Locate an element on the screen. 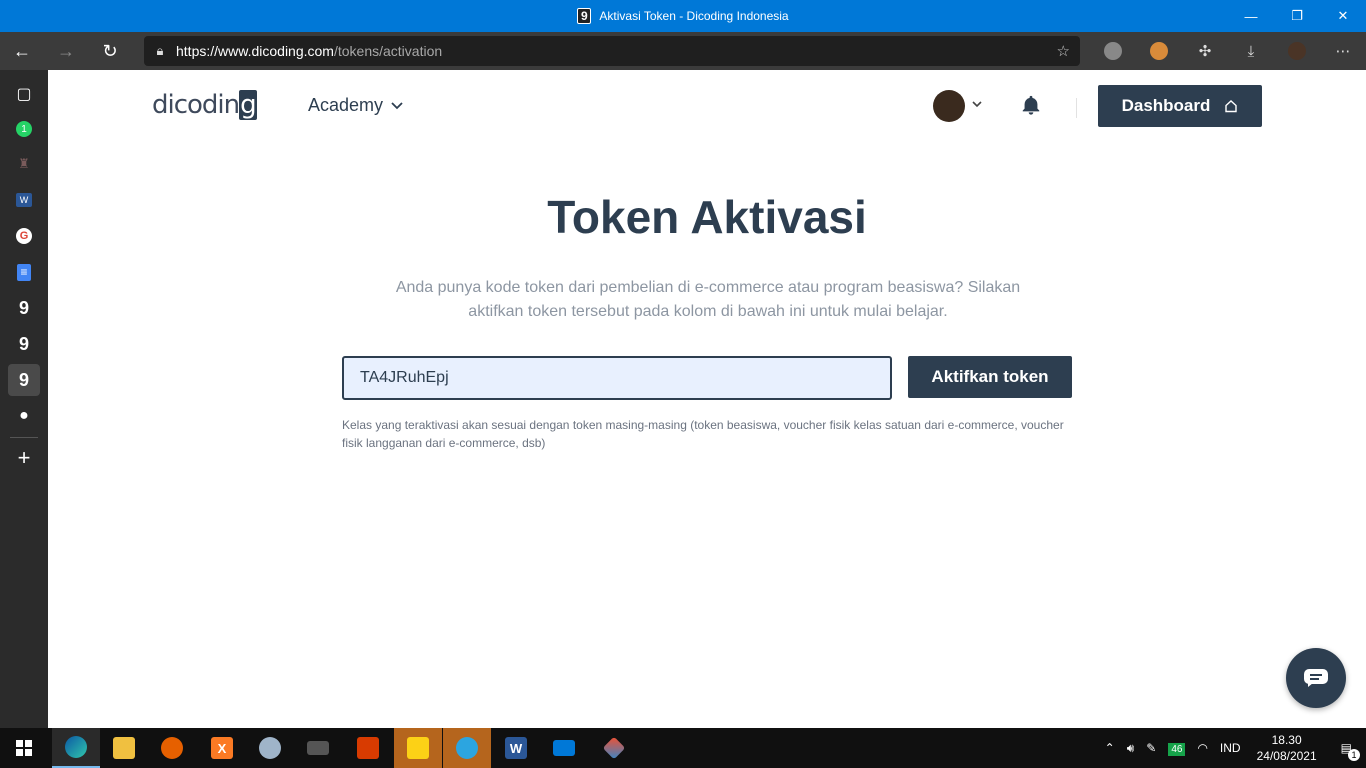 This screenshot has height=768, width=1366. lock-icon: 🔒︎ is located at coordinates (160, 50).